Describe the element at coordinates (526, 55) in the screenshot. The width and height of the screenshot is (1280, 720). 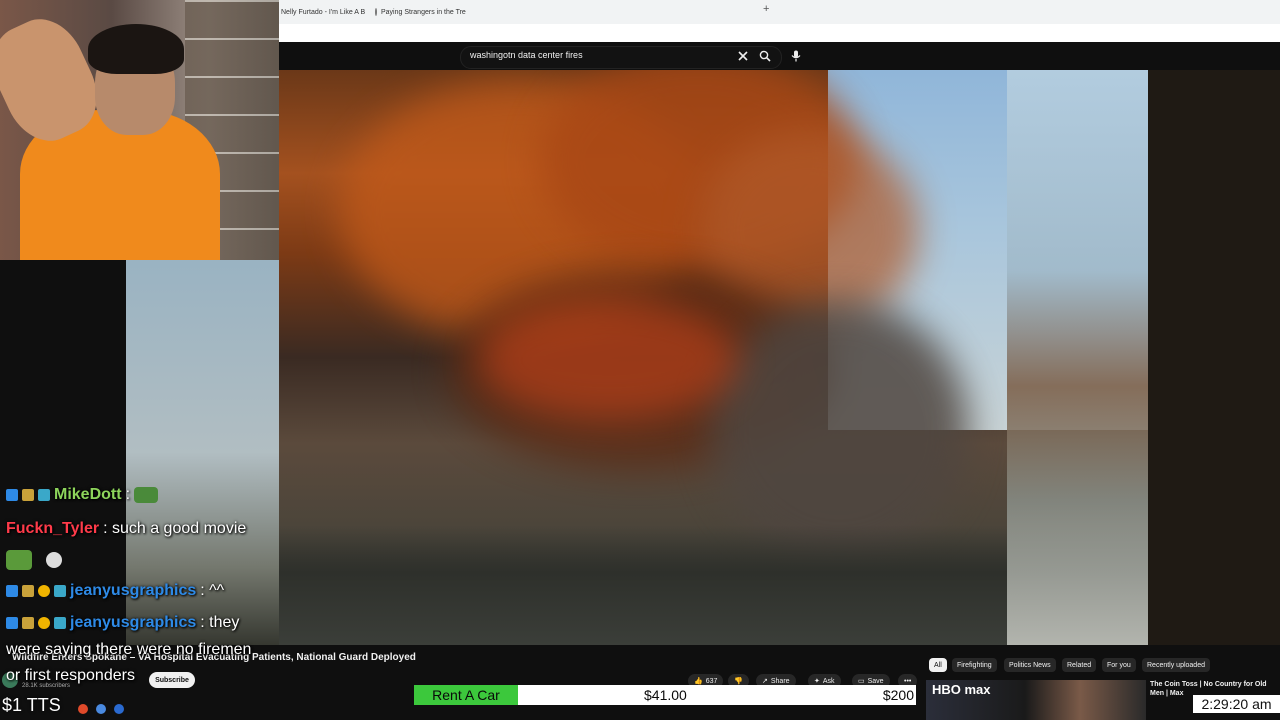
I see `search-query: washingotn data center fires` at that location.